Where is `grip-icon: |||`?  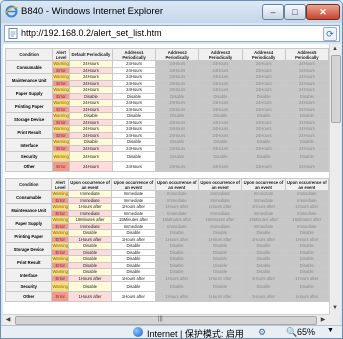
grip-icon: ||| is located at coordinates (160, 319).